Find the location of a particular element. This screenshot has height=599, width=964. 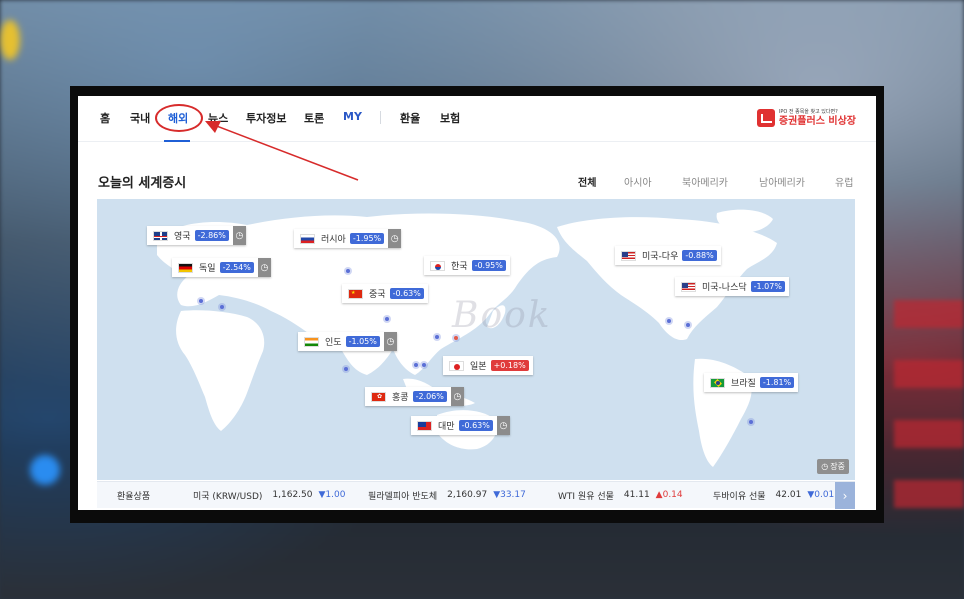

ticker-item: 두바이유 선물 42.01 ▼0.01 is located at coordinates (773, 495).